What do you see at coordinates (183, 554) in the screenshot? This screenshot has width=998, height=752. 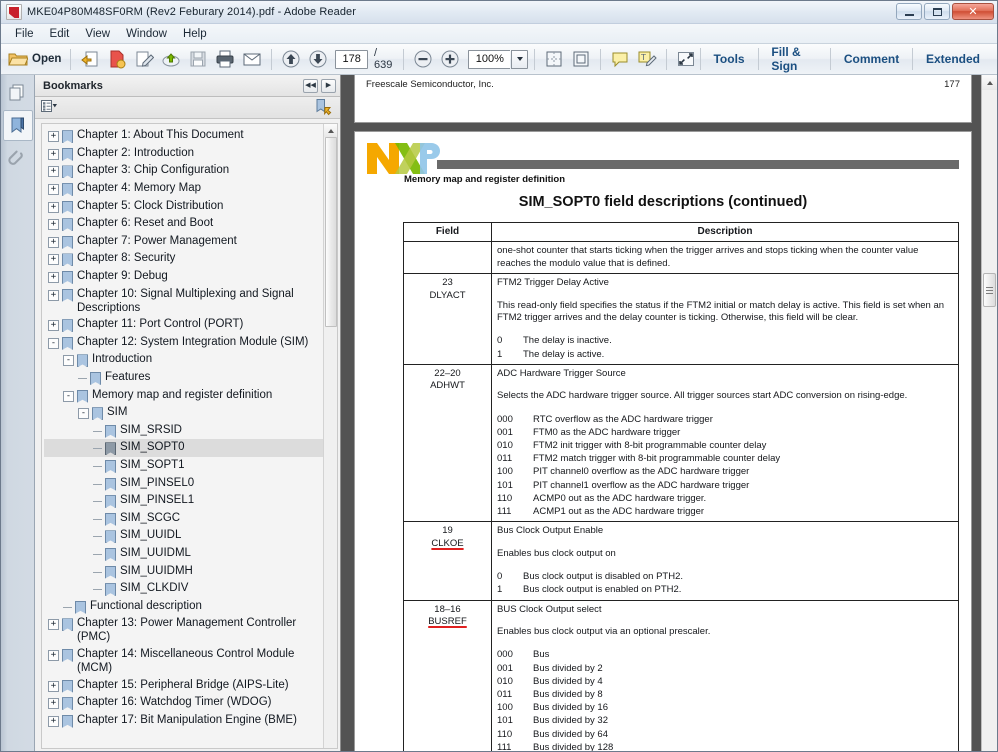 I see `bookmark-item-sim-uuidml: SIM_UUIDML` at bounding box center [183, 554].